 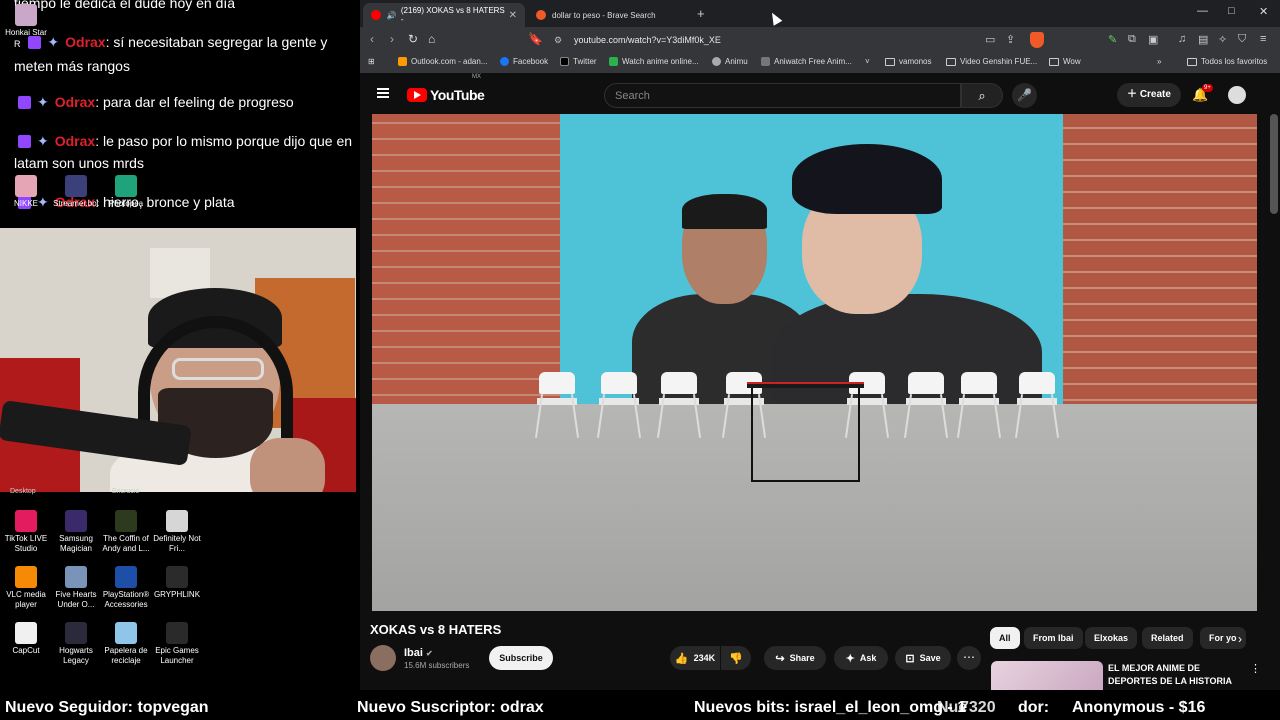 What do you see at coordinates (861, 658) in the screenshot?
I see `ask-button: ✦ Ask` at bounding box center [861, 658].